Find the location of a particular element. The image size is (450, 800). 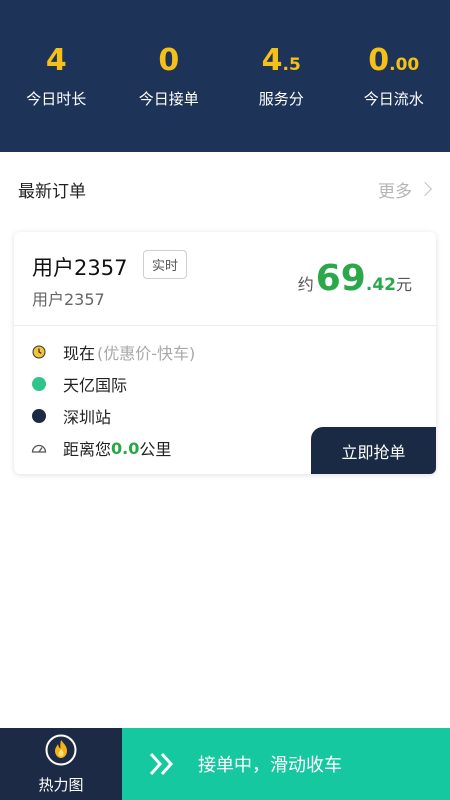

grab-order-button: 立即抢单 is located at coordinates (373, 450).